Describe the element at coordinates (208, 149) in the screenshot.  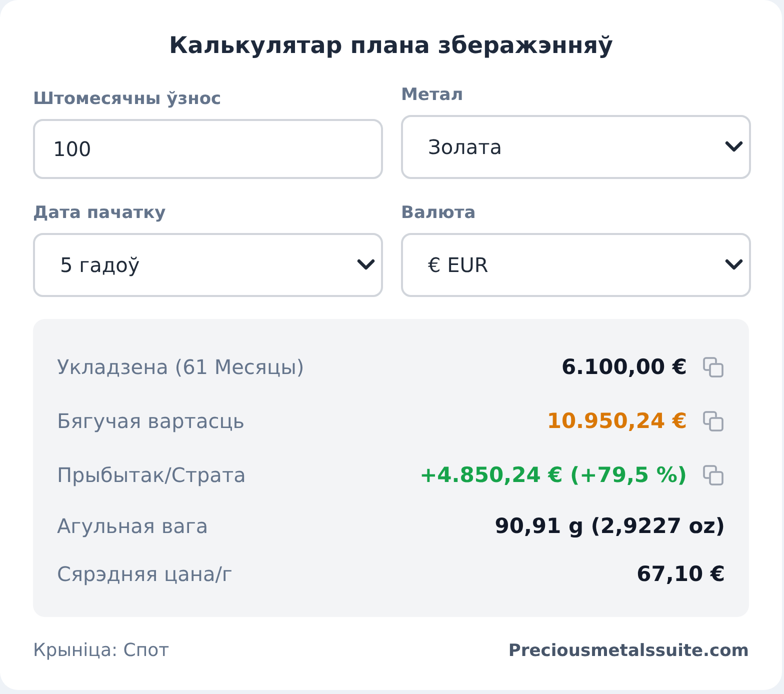
I see `text-input: 100` at that location.